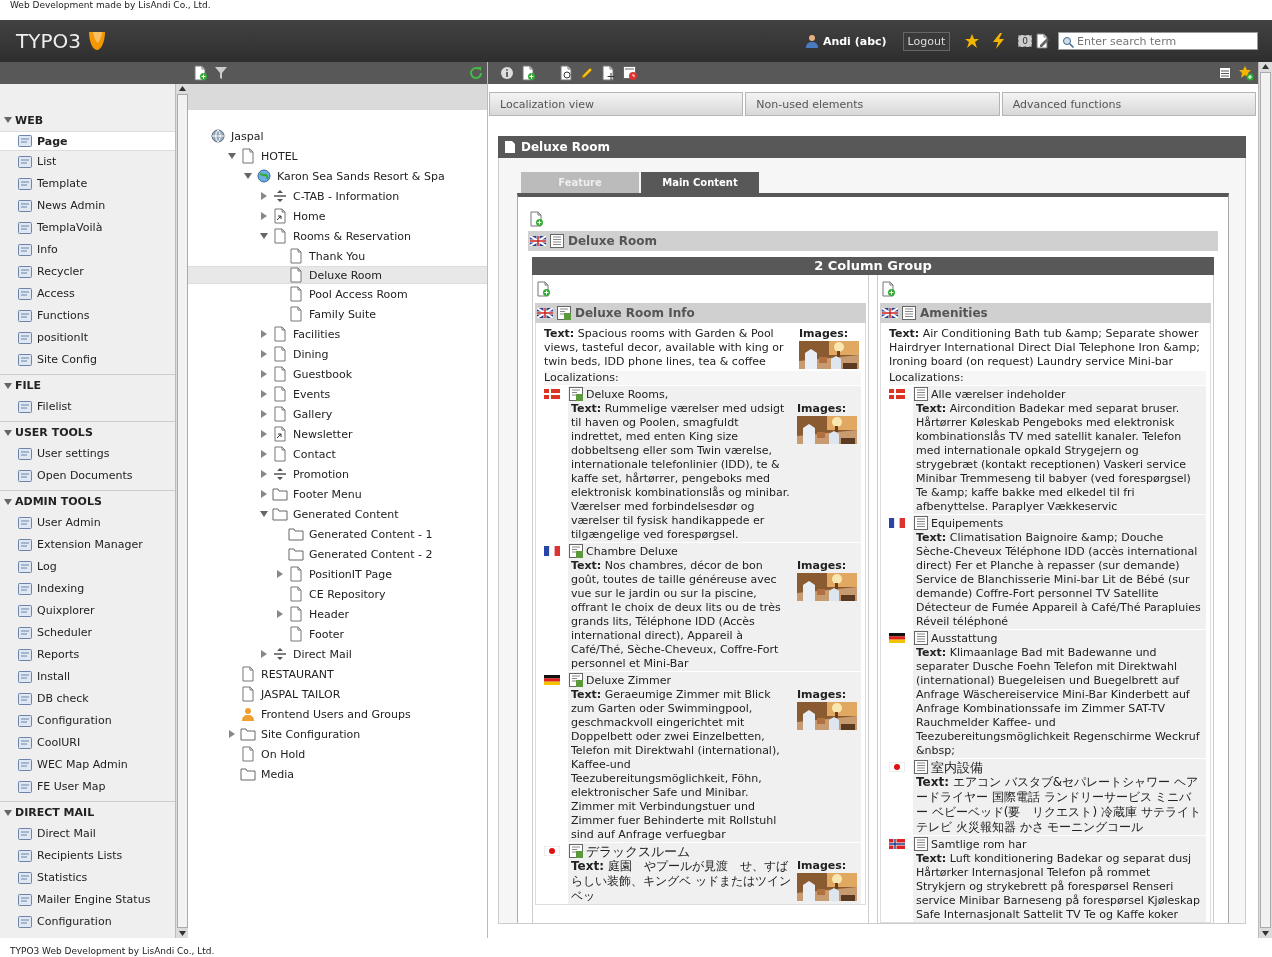  What do you see at coordinates (221, 73) in the screenshot?
I see `filter-icon` at bounding box center [221, 73].